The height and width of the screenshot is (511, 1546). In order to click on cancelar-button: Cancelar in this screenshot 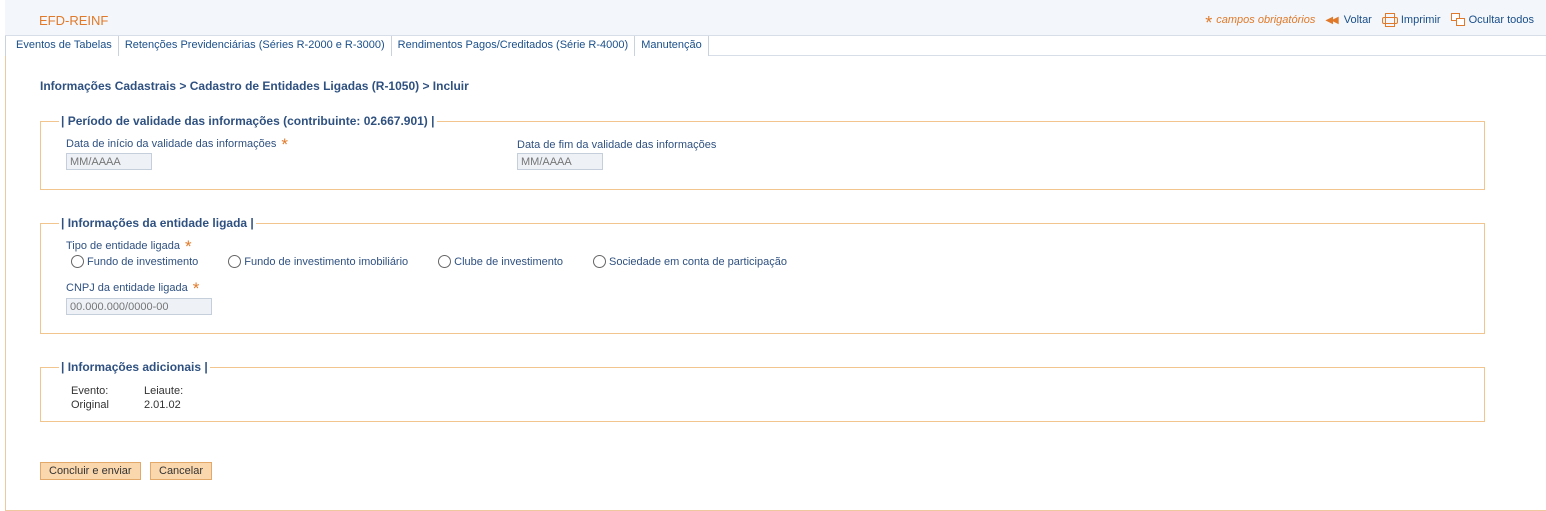, I will do `click(181, 471)`.